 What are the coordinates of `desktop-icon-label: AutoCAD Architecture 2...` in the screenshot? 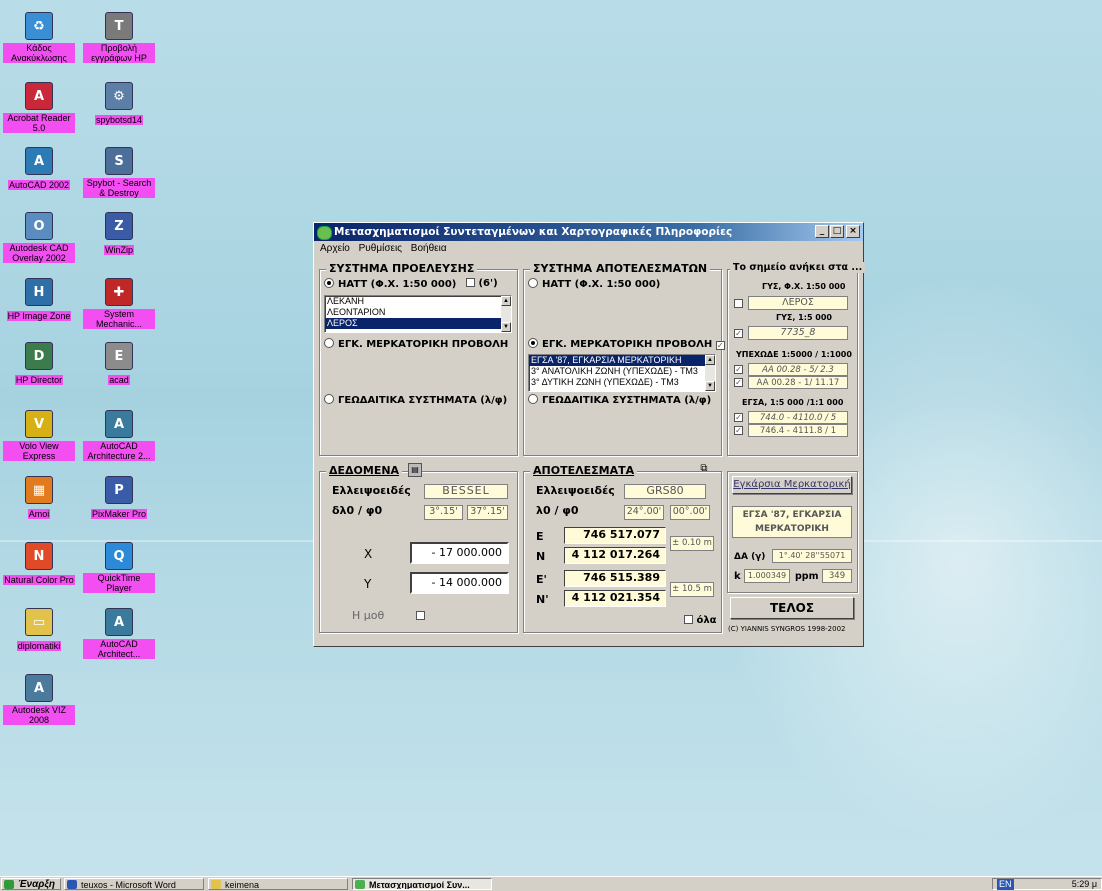 It's located at (119, 451).